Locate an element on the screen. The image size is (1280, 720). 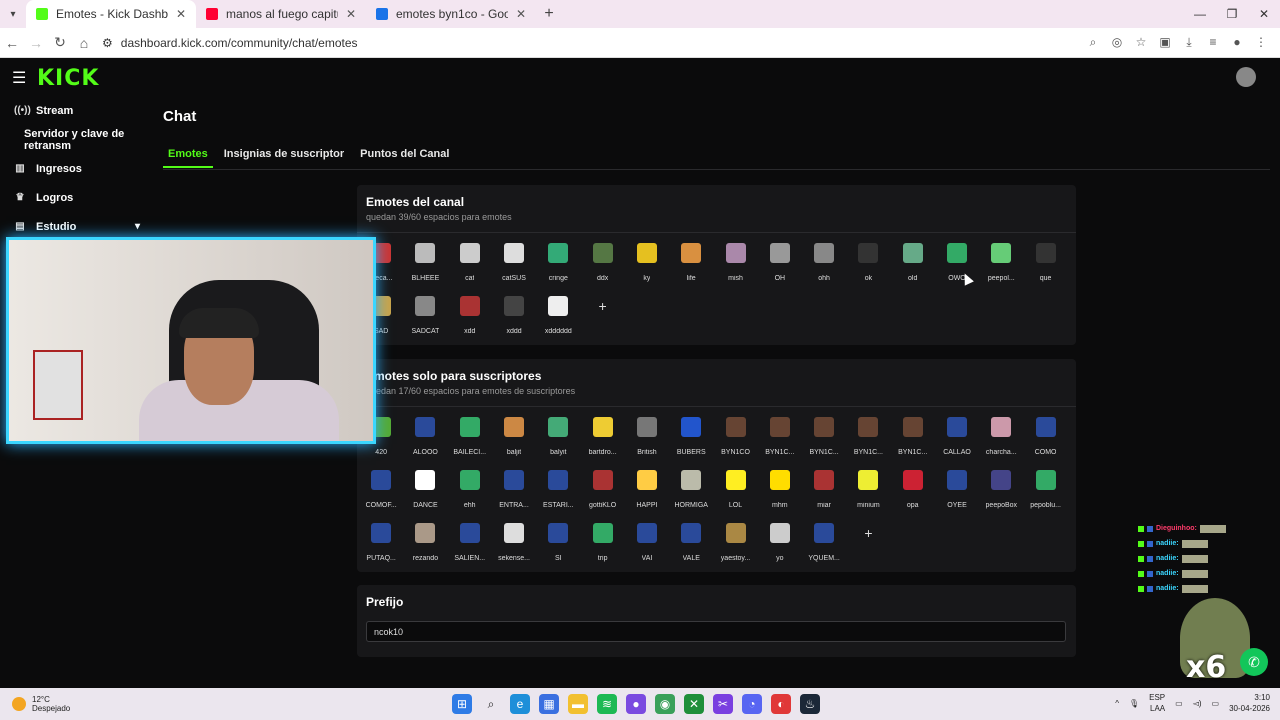
steam-icon: ♨ is located at coordinates (810, 704).